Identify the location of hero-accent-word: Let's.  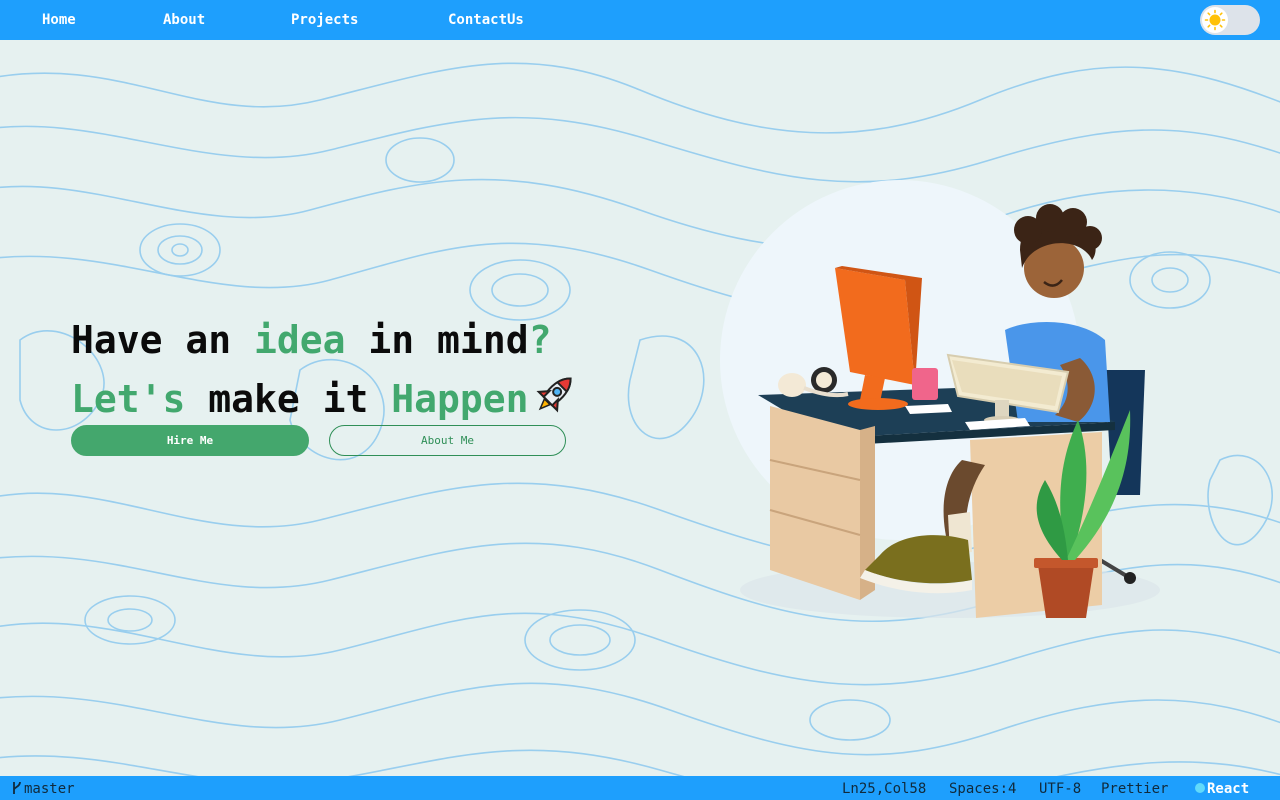
(128, 399).